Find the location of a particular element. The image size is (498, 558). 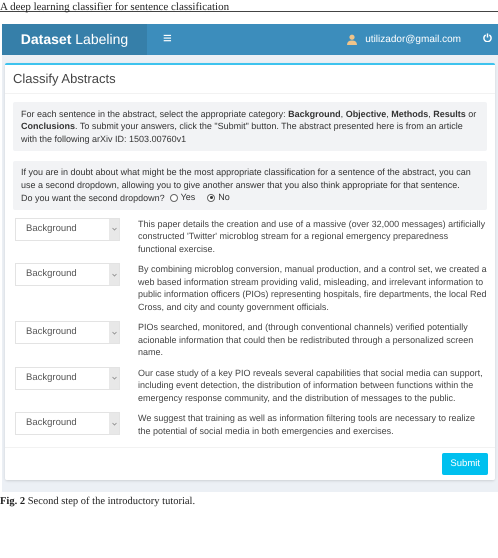

figure-caption: Fig. 2 Second step of the introductory tutorial. is located at coordinates (98, 501).